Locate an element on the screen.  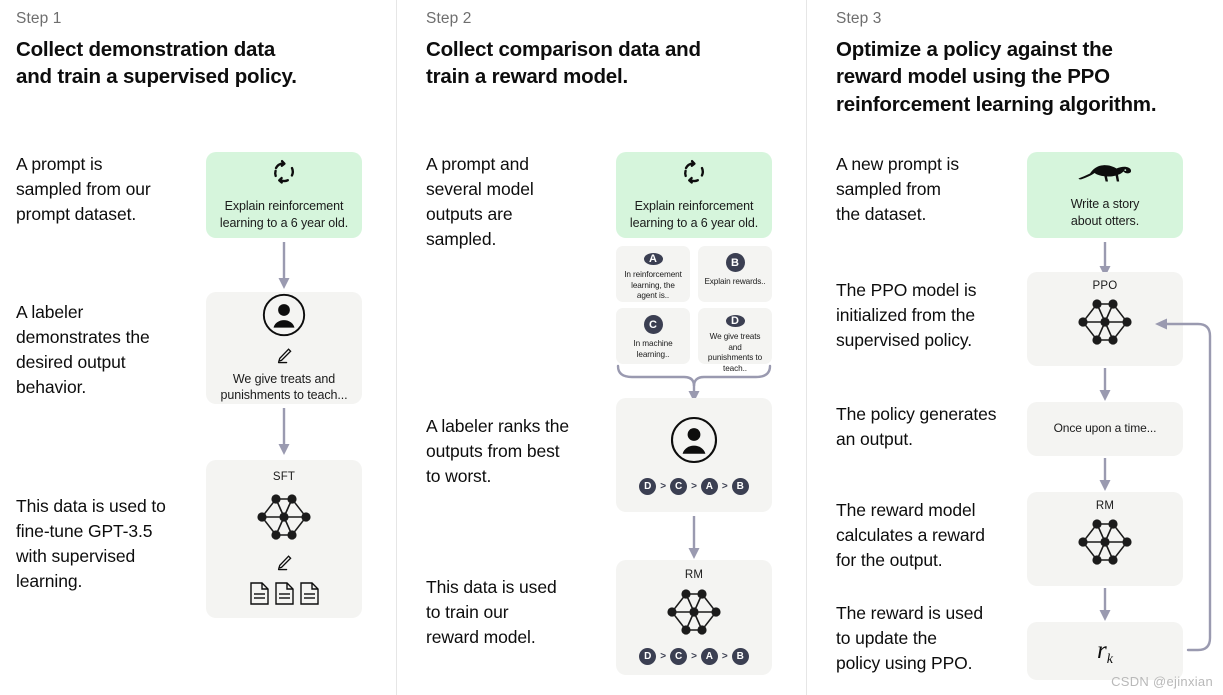
sft-model-card: SFT is located at coordinates (284, 539).